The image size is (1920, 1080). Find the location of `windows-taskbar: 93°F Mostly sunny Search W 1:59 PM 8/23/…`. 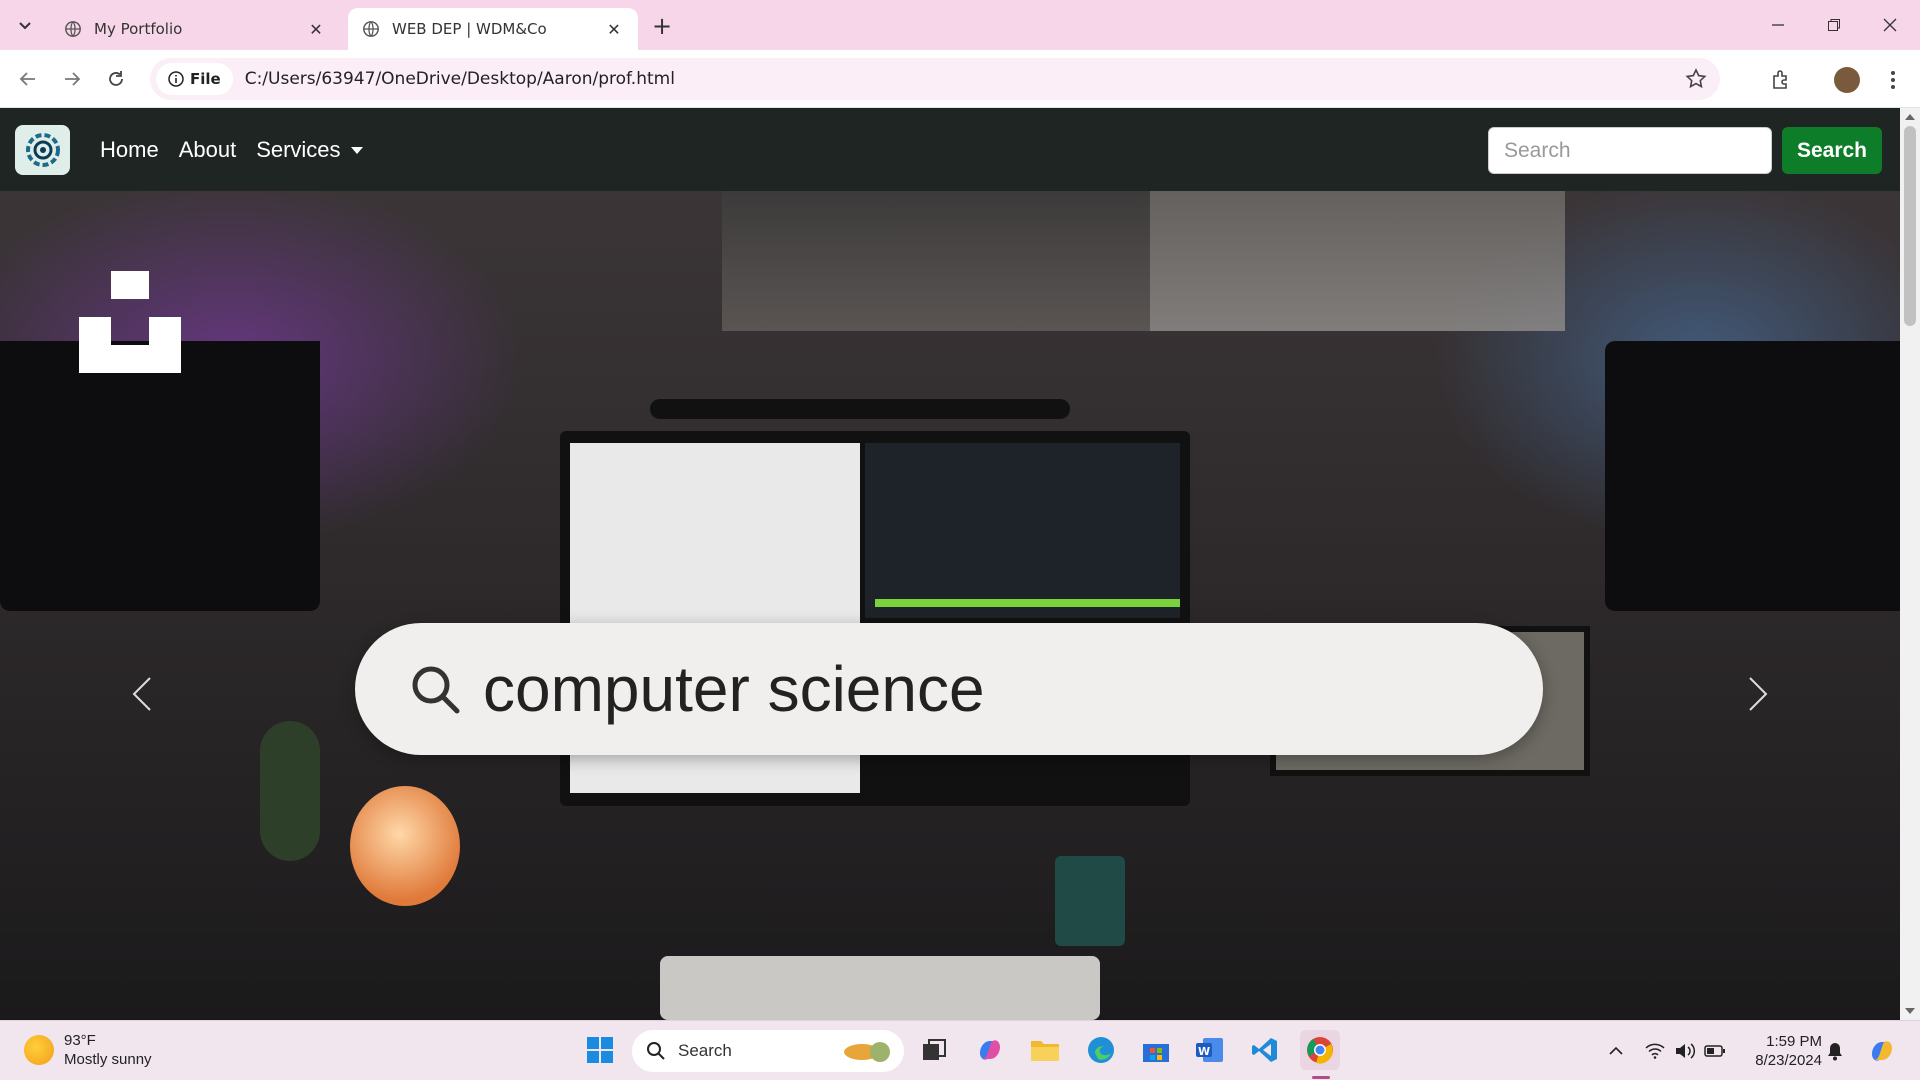

windows-taskbar: 93°F Mostly sunny Search W 1:59 PM 8/23/… is located at coordinates (960, 1050).